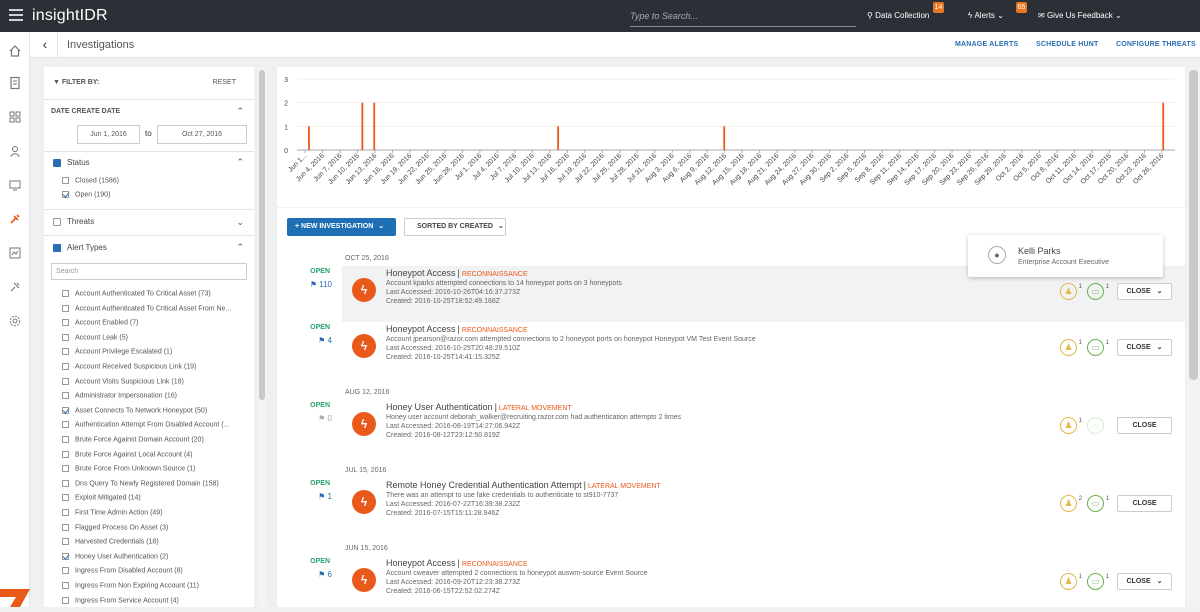  What do you see at coordinates (15, 598) in the screenshot?
I see `rapid7-logo-icon` at bounding box center [15, 598].